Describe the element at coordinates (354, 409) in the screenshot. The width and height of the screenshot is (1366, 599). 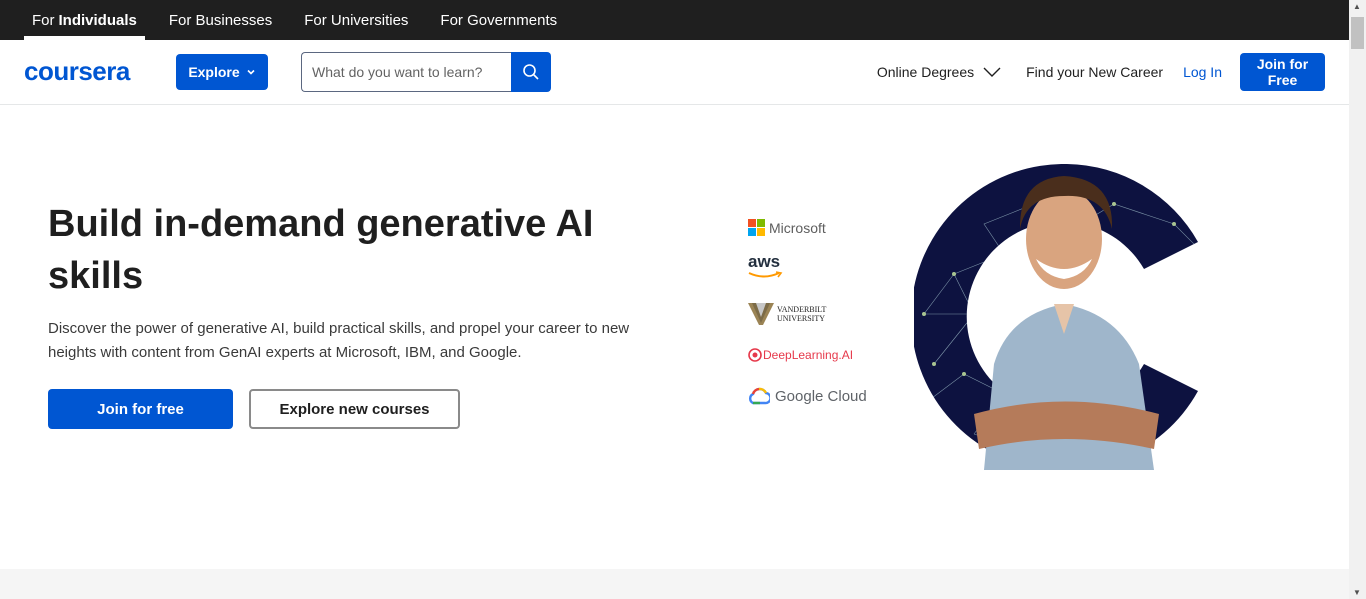
I see `explore-courses-button: Explore new courses` at that location.